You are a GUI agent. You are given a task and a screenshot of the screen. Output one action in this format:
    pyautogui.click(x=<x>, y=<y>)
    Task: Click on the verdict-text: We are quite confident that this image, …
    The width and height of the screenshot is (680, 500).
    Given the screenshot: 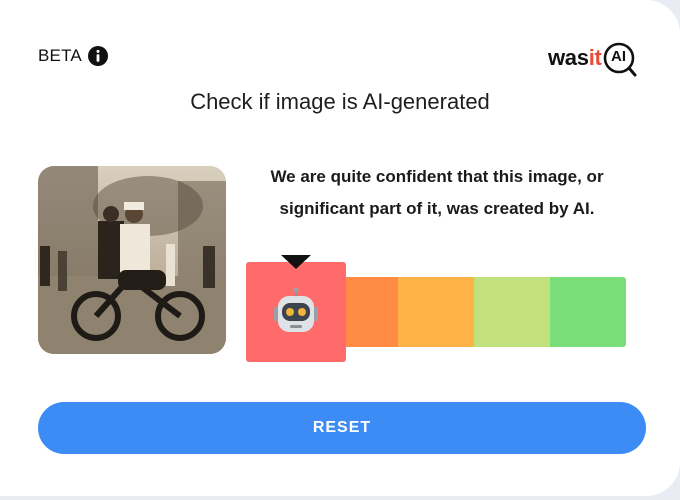 What is the action you would take?
    pyautogui.click(x=437, y=193)
    